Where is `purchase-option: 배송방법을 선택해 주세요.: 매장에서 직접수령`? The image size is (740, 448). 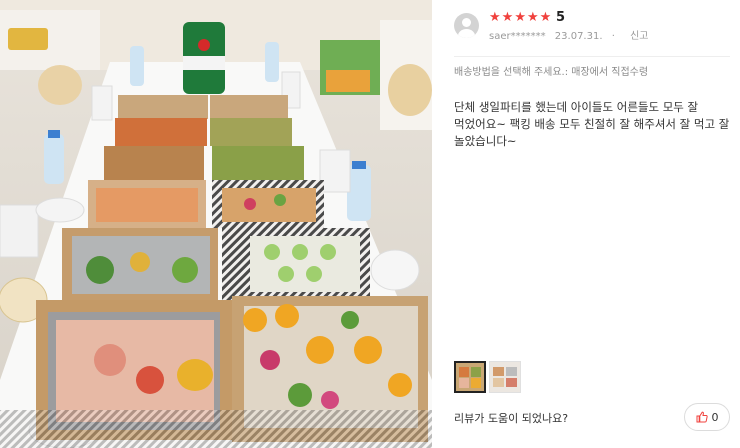 purchase-option: 배송방법을 선택해 주세요.: 매장에서 직접수령 is located at coordinates (551, 72).